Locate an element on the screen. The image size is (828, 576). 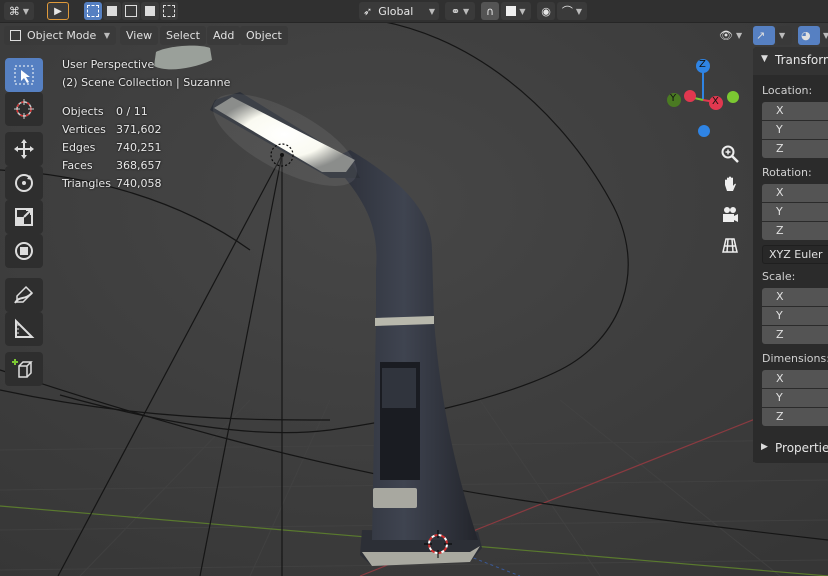
collapse-triangle-icon: ▼ is located at coordinates (764, 59).